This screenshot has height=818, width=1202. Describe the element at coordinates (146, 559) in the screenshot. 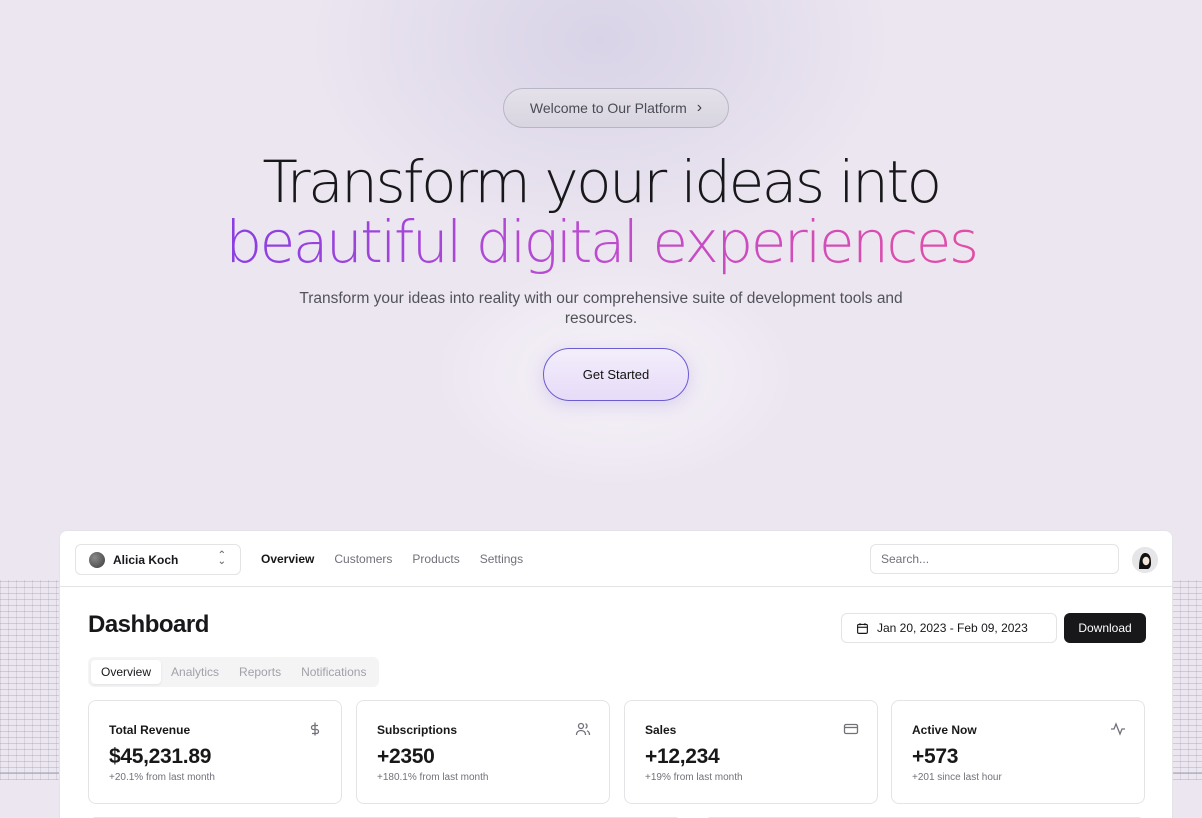

I see `team-name: Alicia Koch` at that location.